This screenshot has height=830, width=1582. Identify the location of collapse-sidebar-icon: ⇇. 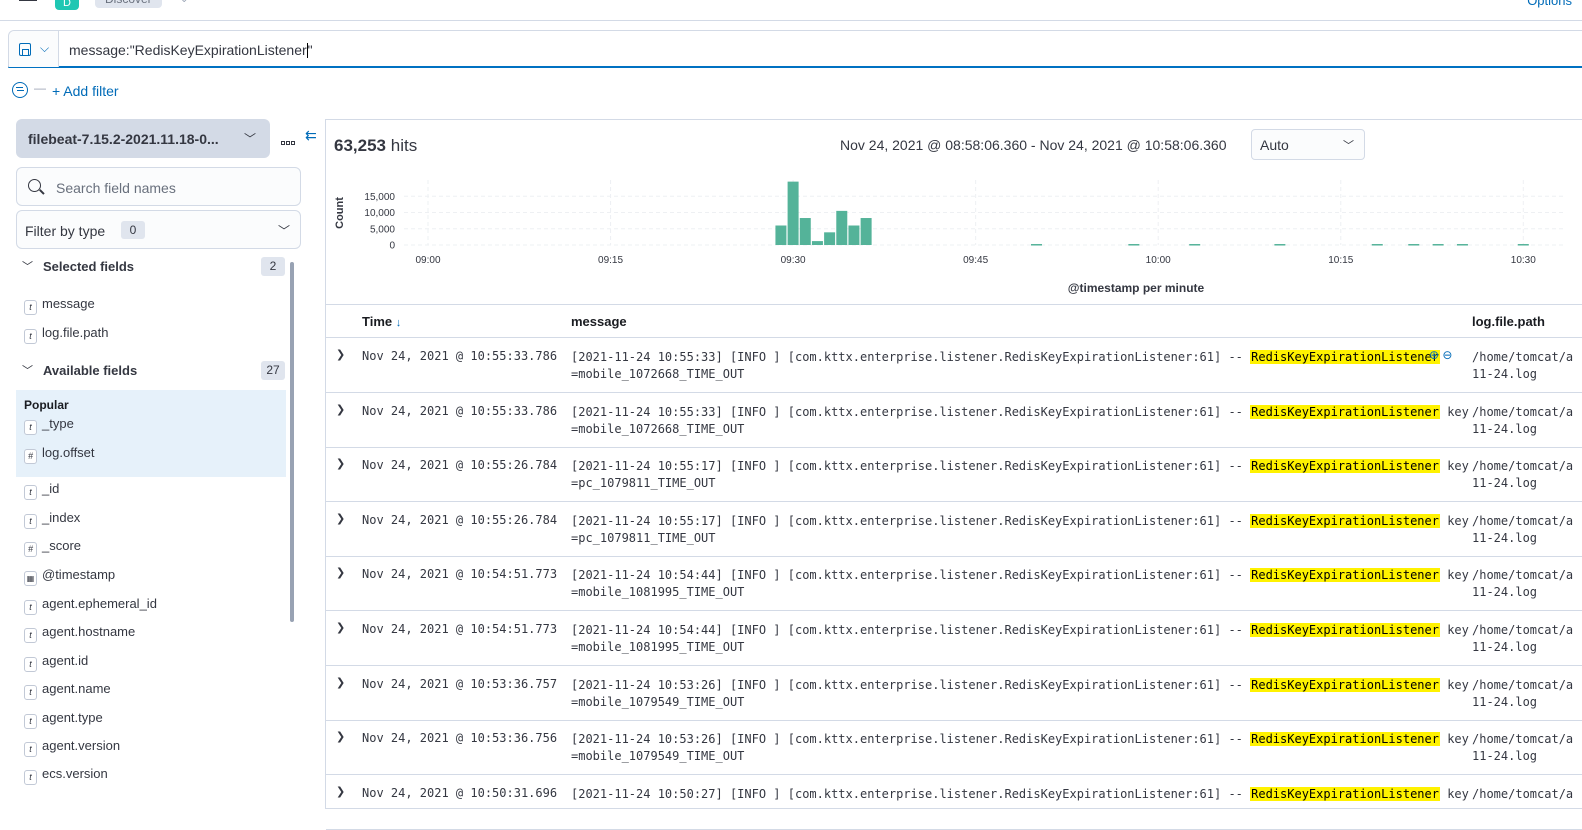
(311, 135).